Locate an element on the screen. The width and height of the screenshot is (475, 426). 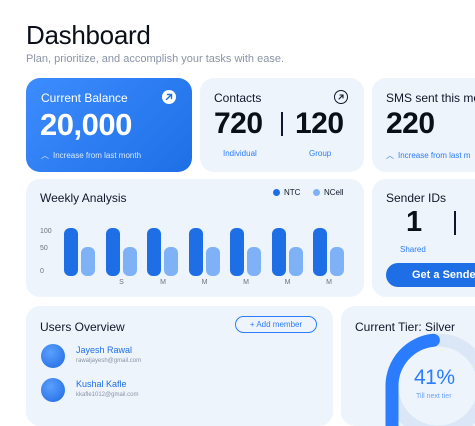
y-tick-label: 0 is located at coordinates (42, 271).